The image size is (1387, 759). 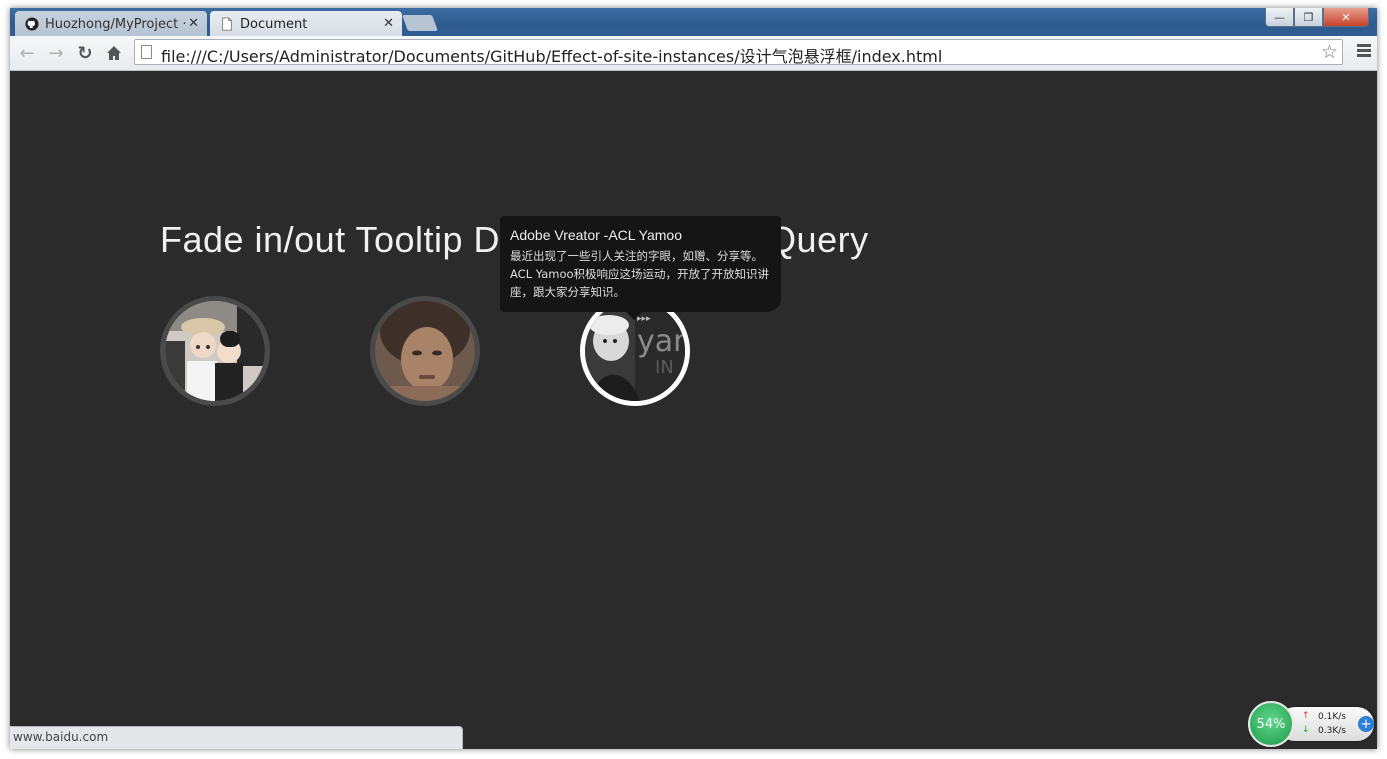 What do you see at coordinates (1279, 17) in the screenshot?
I see `minimize-button: —` at bounding box center [1279, 17].